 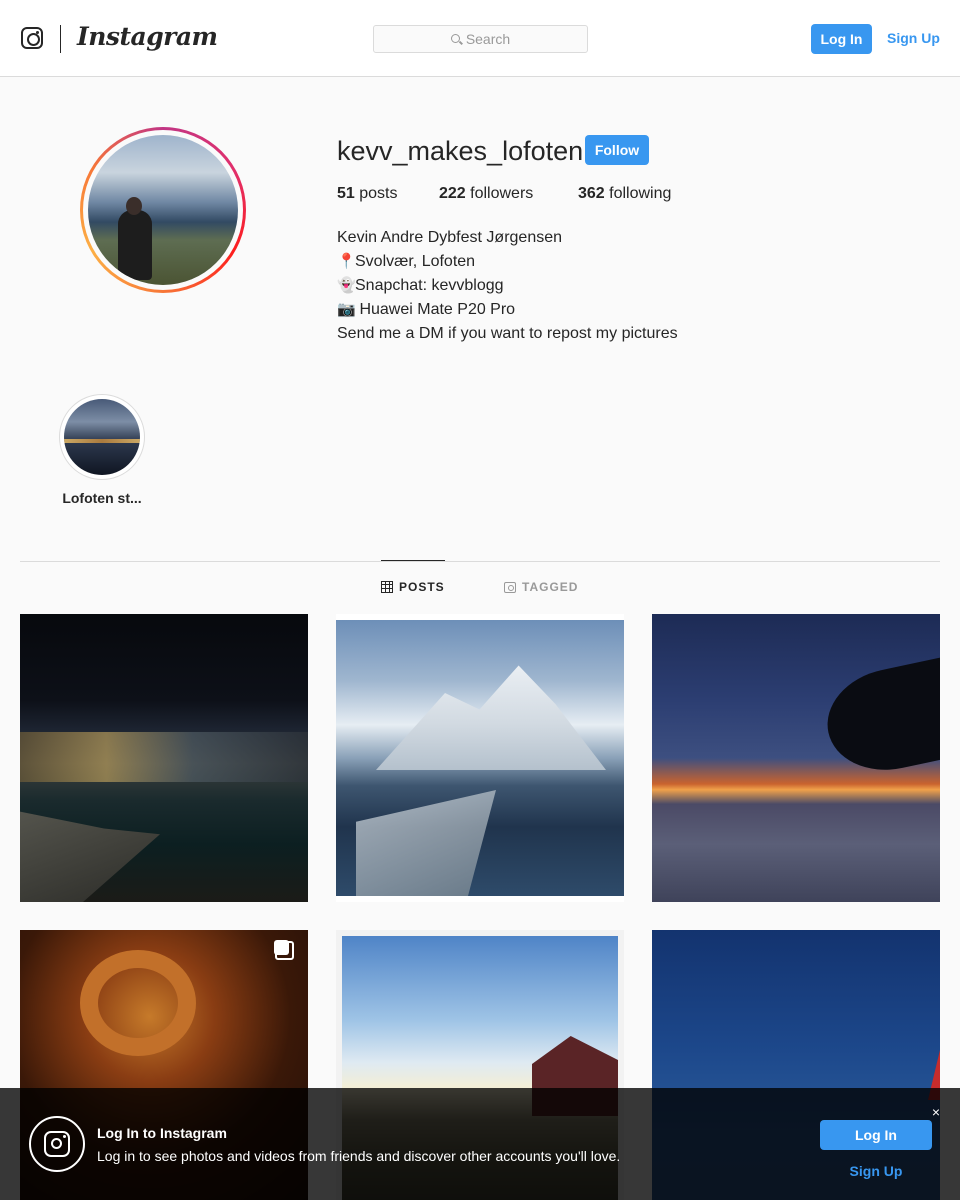 What do you see at coordinates (422, 587) in the screenshot?
I see `tab-posts-label: POSTS` at bounding box center [422, 587].